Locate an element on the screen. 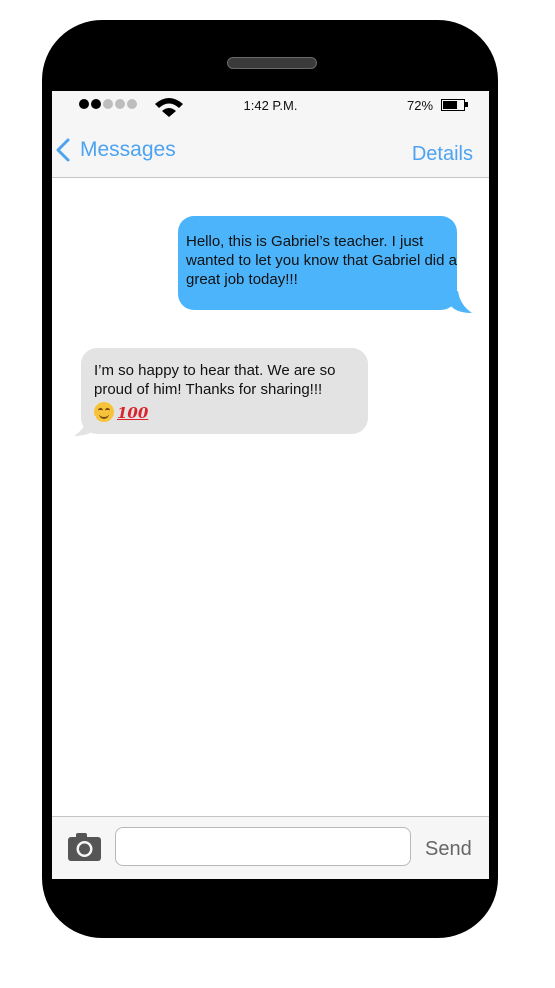  smile-mouth is located at coordinates (104, 415).